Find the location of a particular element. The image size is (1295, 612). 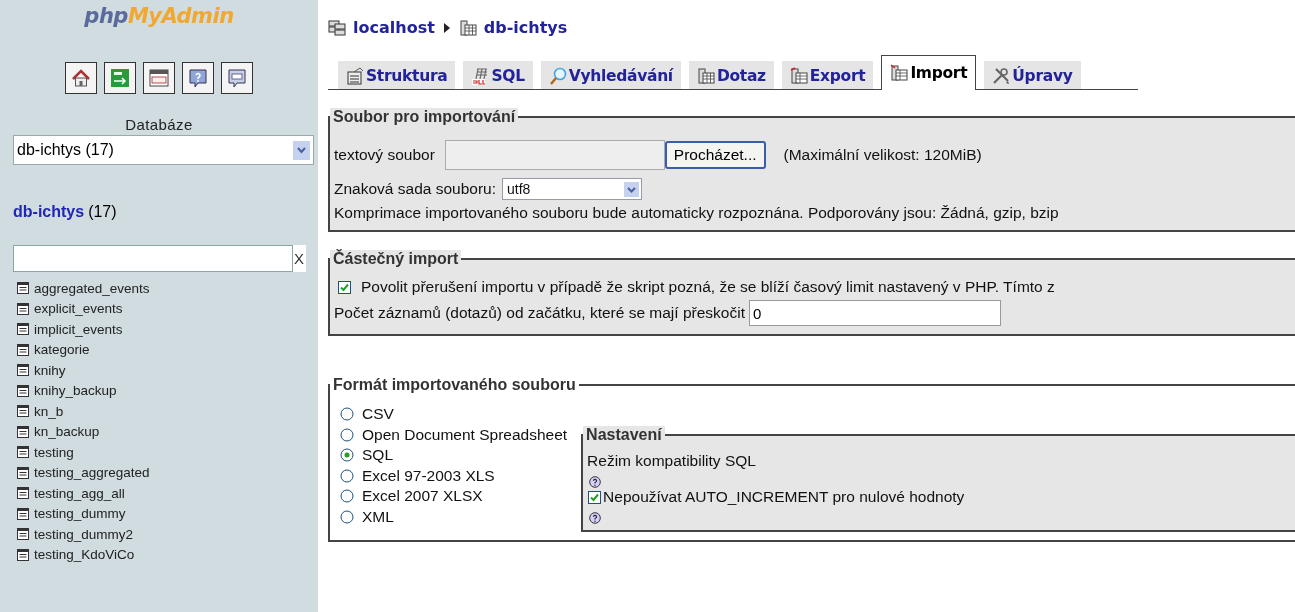

option-label: Open Document Spreadsheet is located at coordinates (465, 434).